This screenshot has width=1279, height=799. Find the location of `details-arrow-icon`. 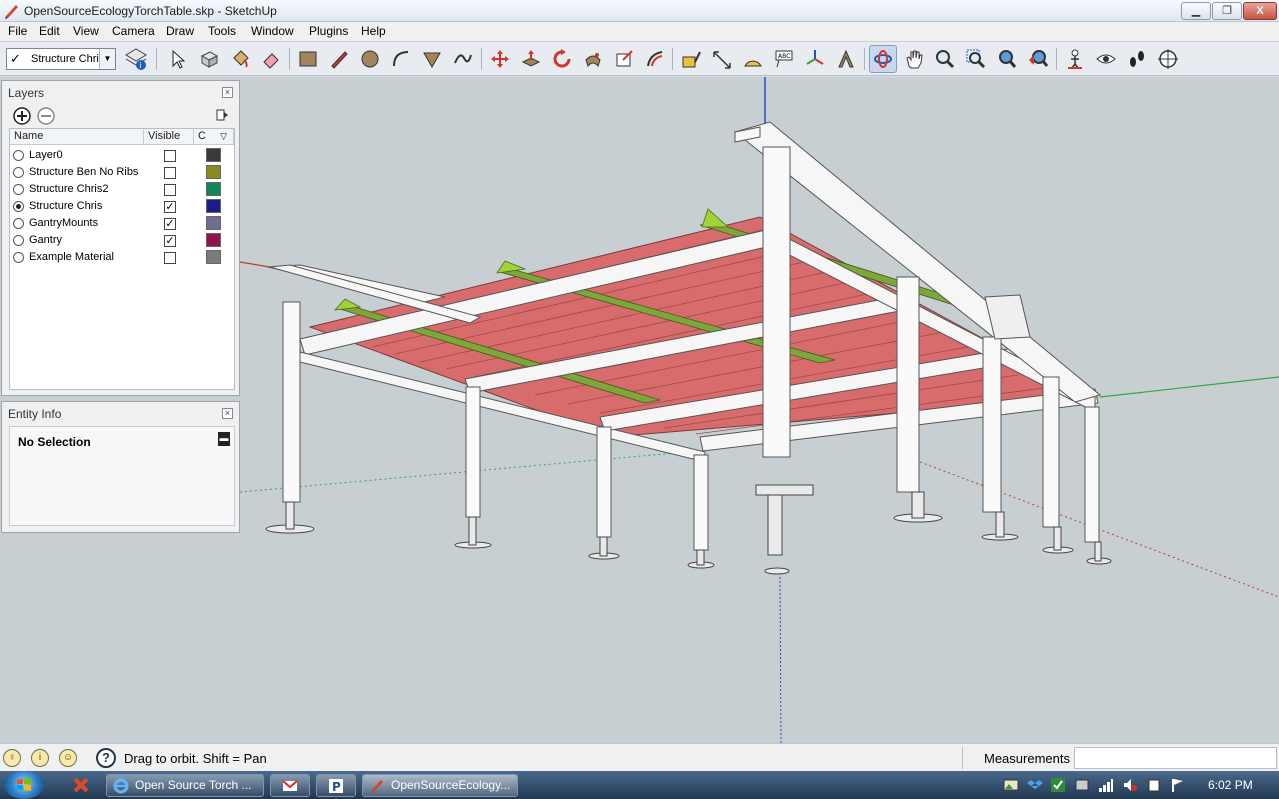

details-arrow-icon is located at coordinates (222, 115).